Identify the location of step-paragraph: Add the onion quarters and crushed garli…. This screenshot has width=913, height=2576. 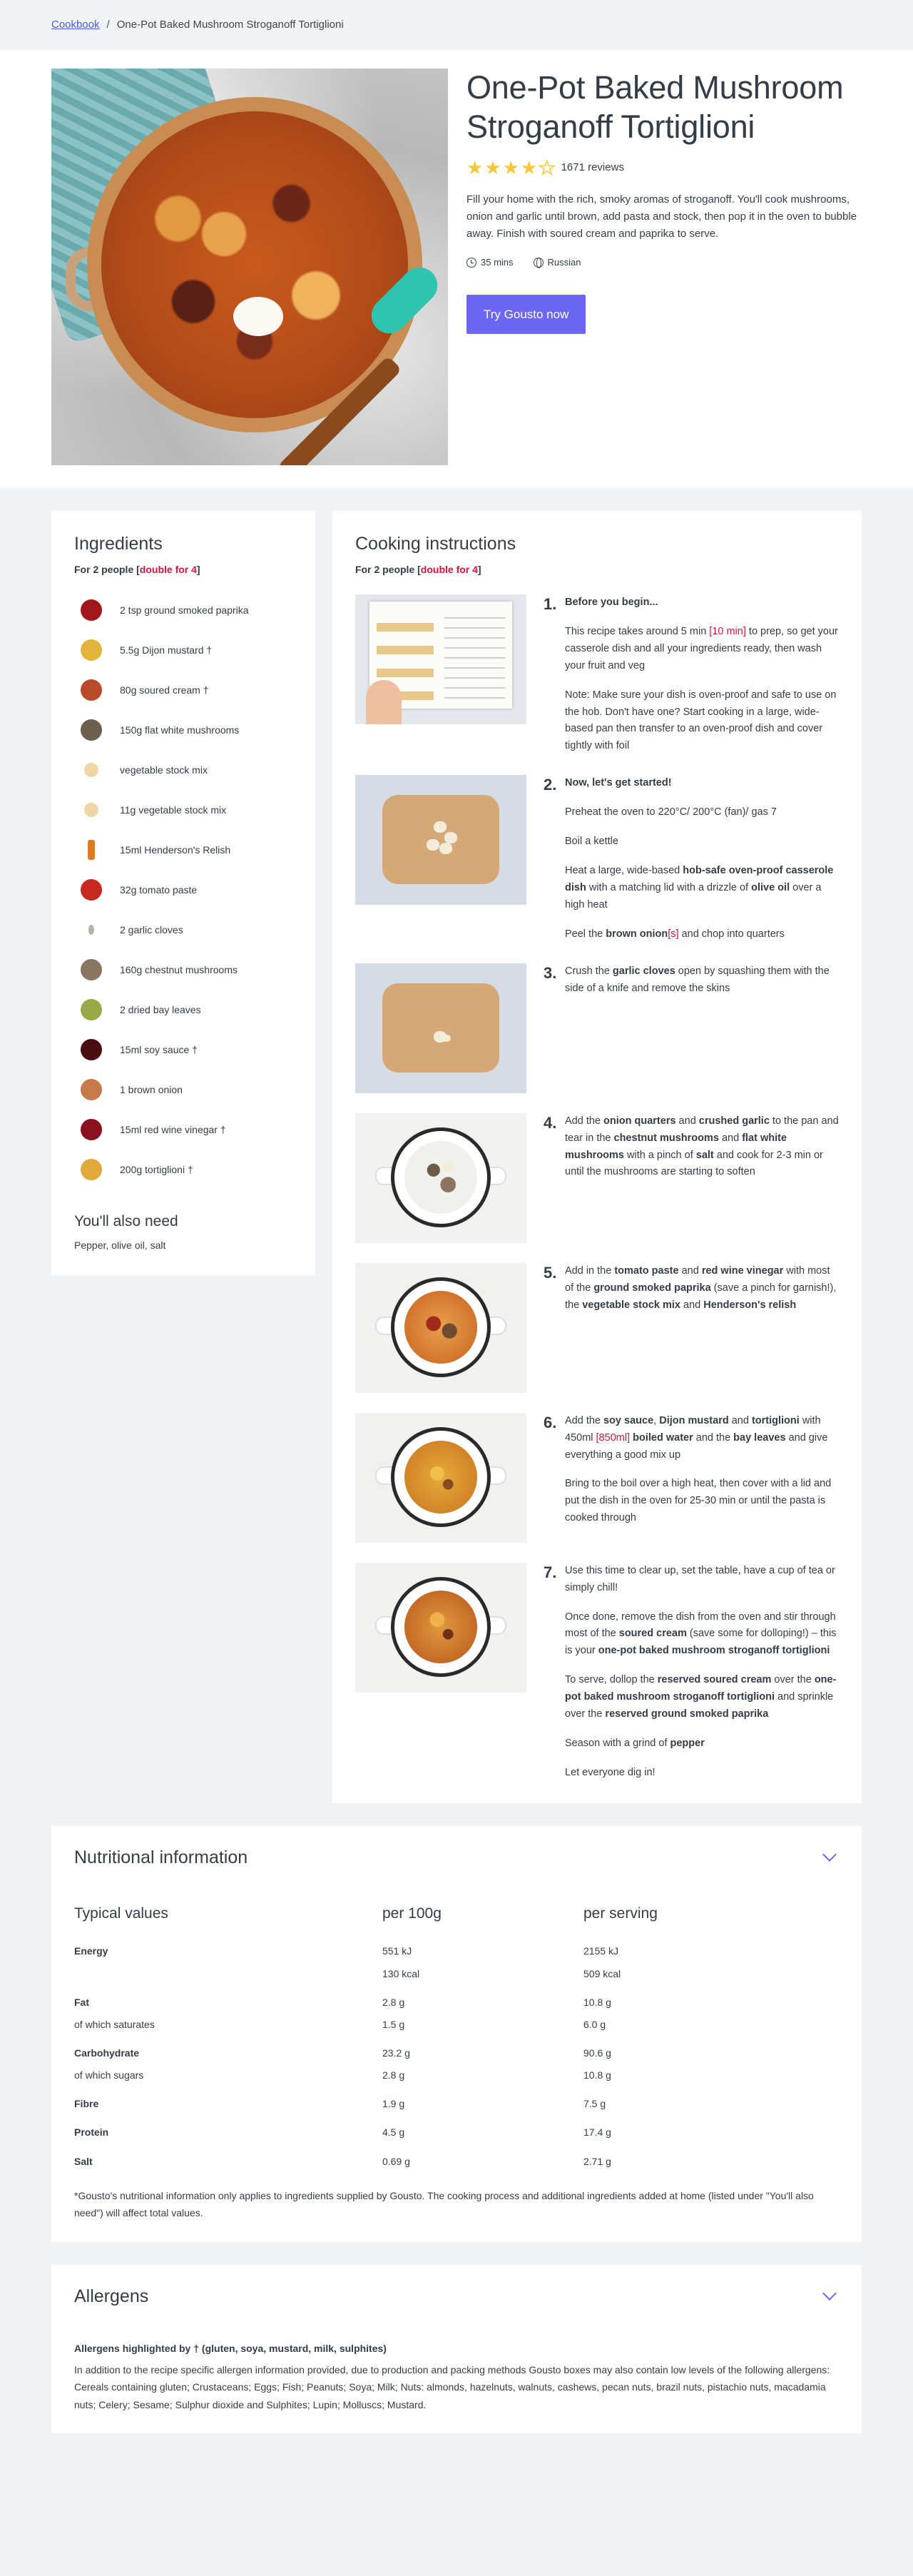
(702, 1147).